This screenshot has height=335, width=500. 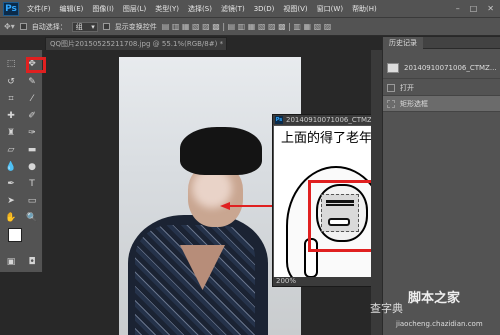 What do you see at coordinates (11, 150) in the screenshot?
I see `eraser-tool-icon: ▱` at bounding box center [11, 150].